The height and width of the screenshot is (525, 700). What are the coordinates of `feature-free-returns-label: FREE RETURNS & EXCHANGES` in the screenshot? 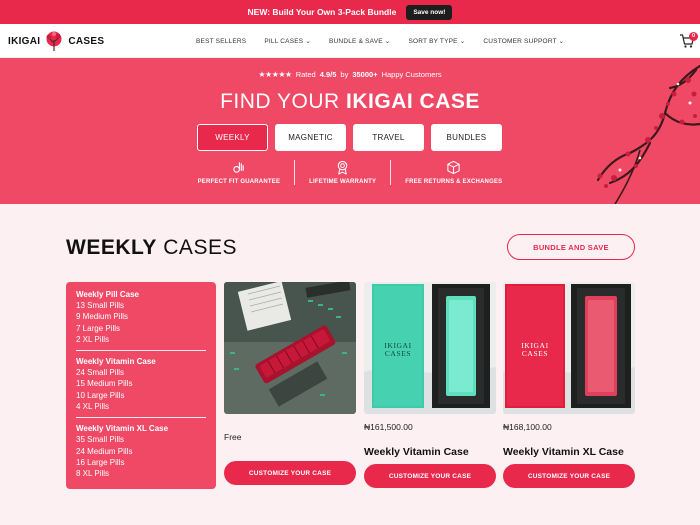 It's located at (454, 182).